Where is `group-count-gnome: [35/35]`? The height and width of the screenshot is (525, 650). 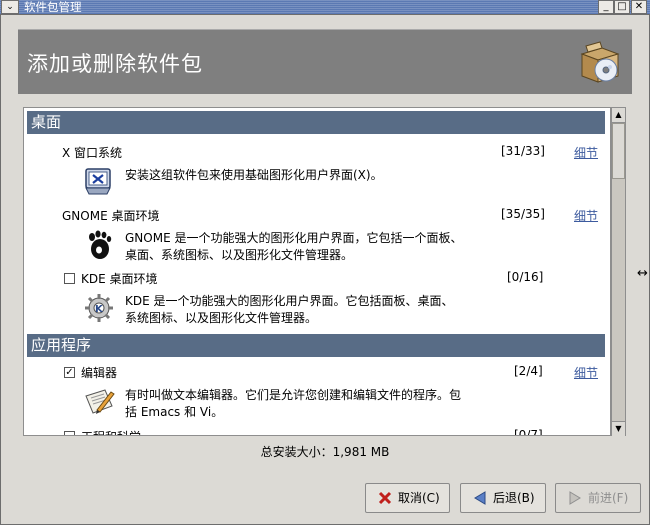
group-count-gnome: [35/35] is located at coordinates (523, 214).